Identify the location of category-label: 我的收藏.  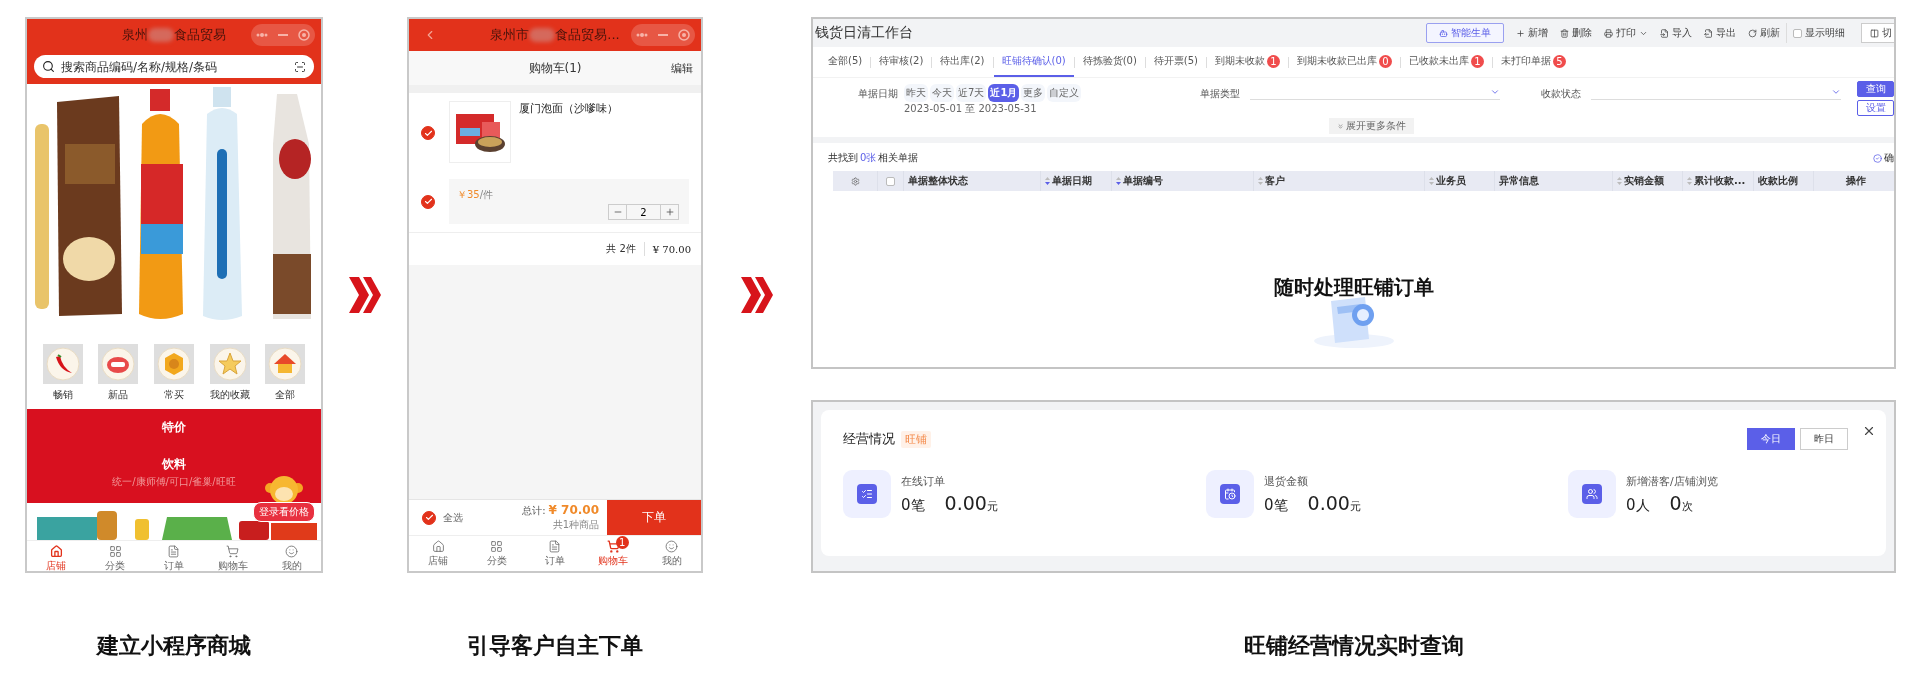
(229, 395).